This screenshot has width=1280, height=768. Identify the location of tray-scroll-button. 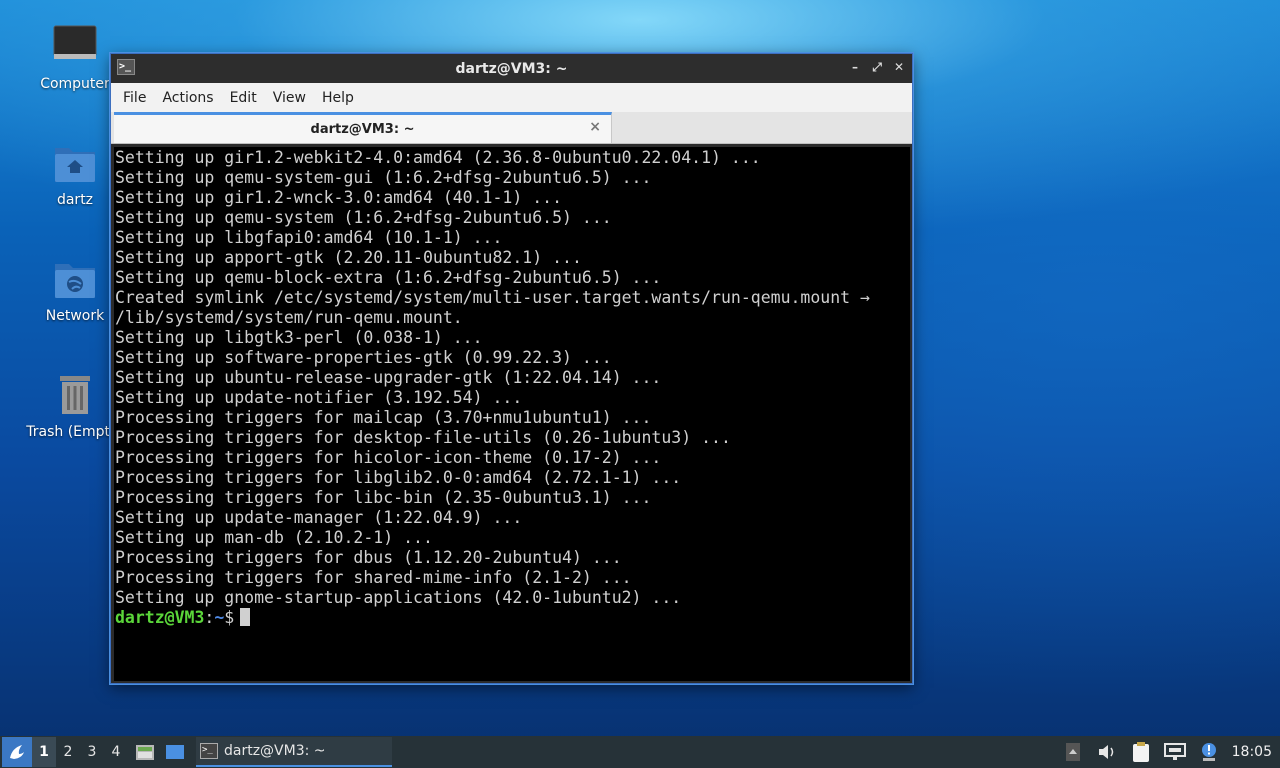
(1073, 752).